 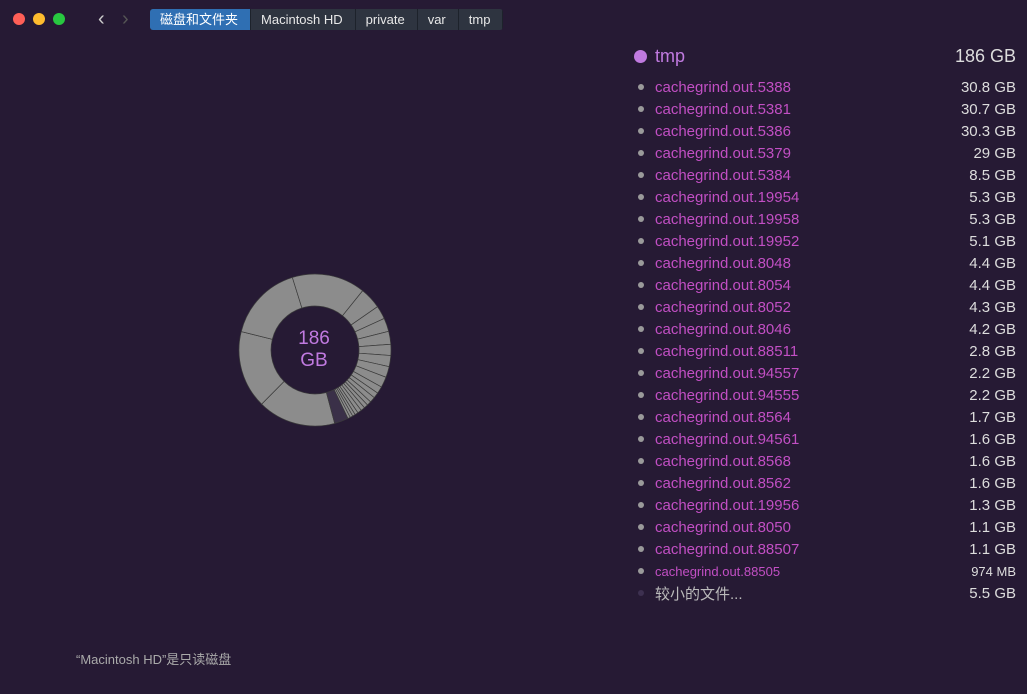 I want to click on file-name: cachegrind.out.5384, so click(x=723, y=175).